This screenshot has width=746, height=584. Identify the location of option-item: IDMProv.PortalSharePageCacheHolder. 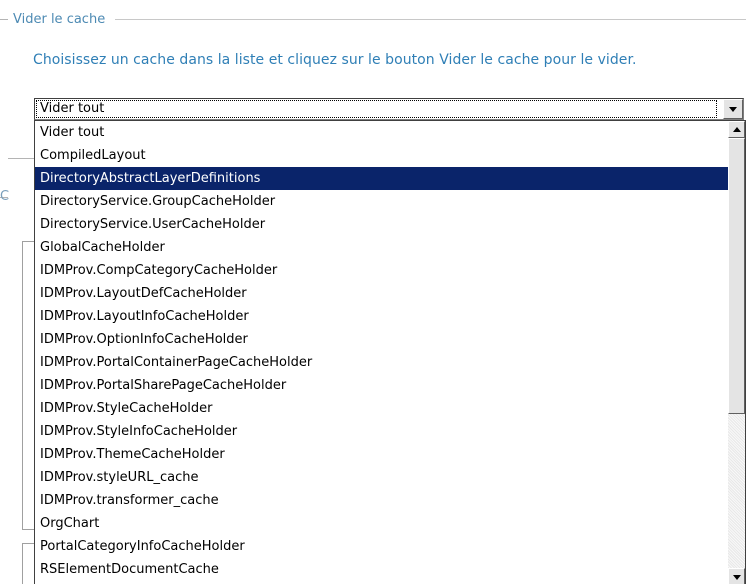
(381, 385).